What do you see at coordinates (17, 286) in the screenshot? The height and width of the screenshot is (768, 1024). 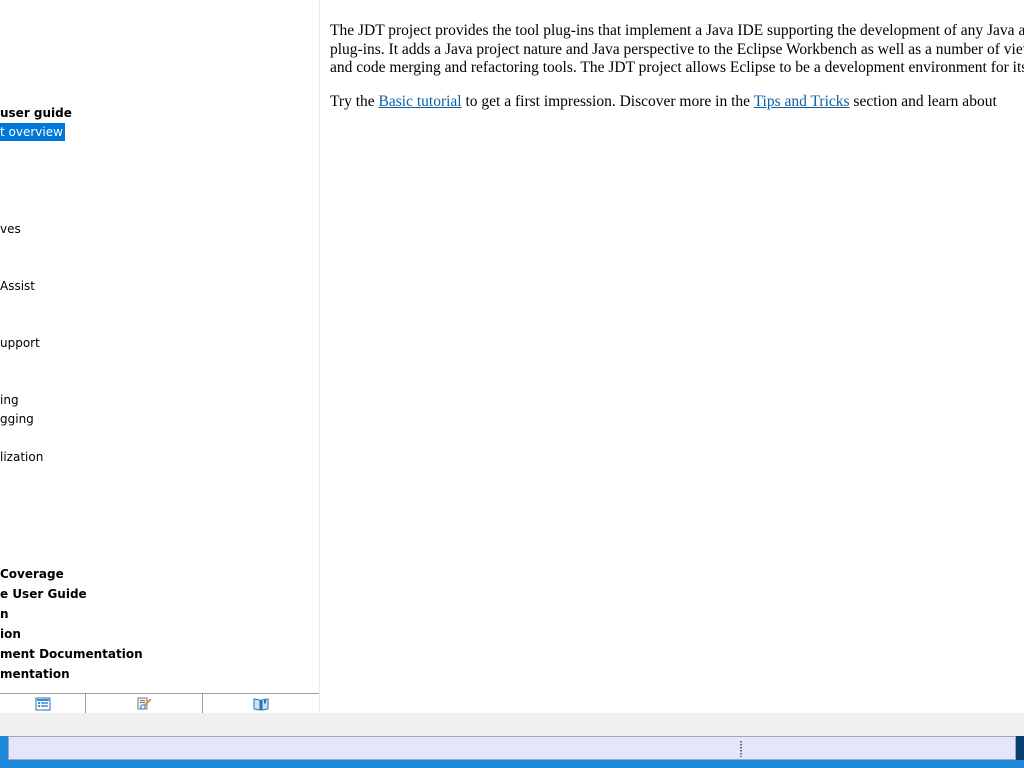 I see `toc-item-content-assist: Assist` at bounding box center [17, 286].